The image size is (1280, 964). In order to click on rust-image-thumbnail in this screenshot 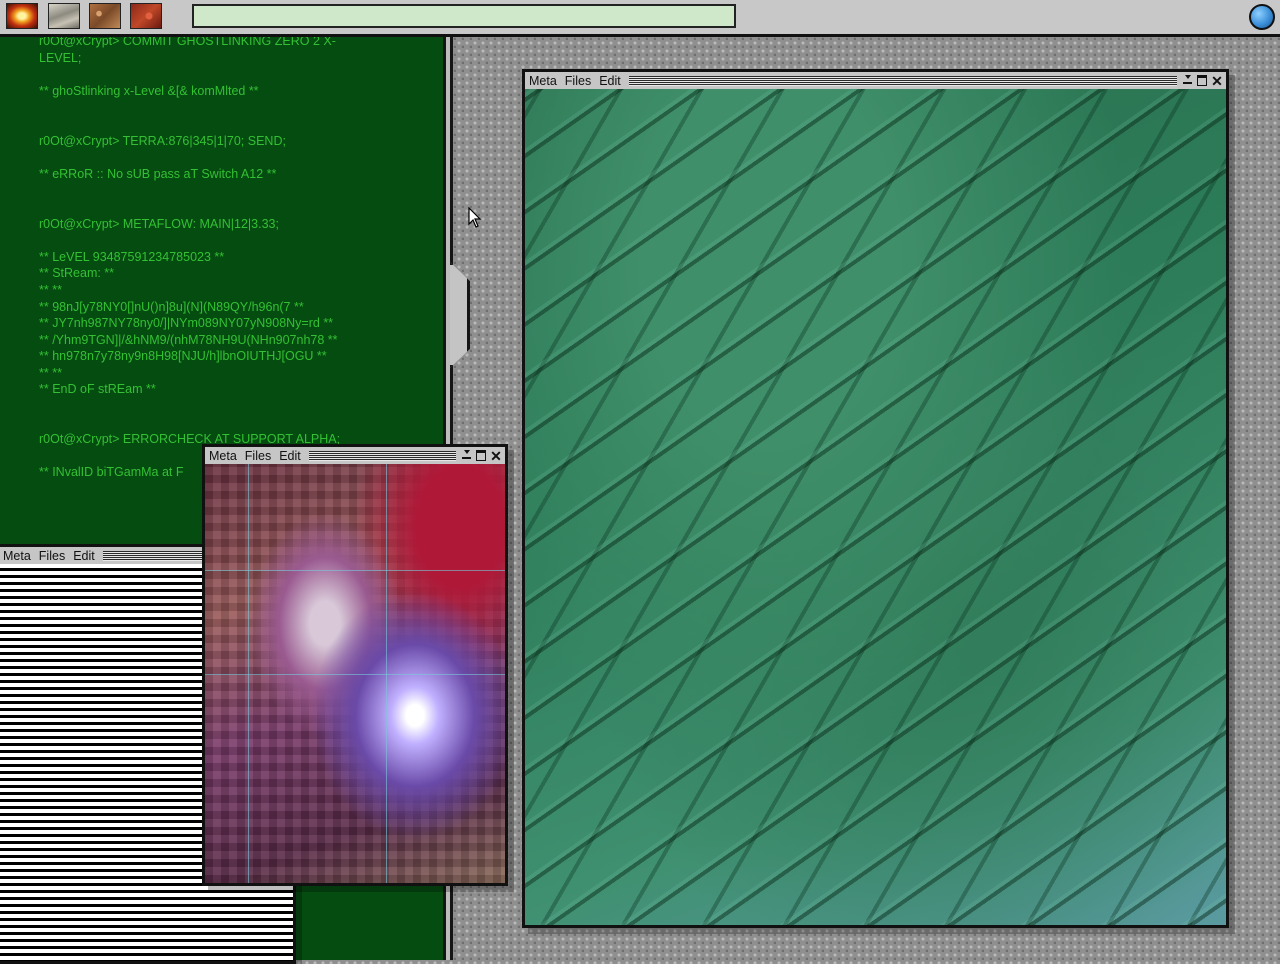, I will do `click(105, 16)`.